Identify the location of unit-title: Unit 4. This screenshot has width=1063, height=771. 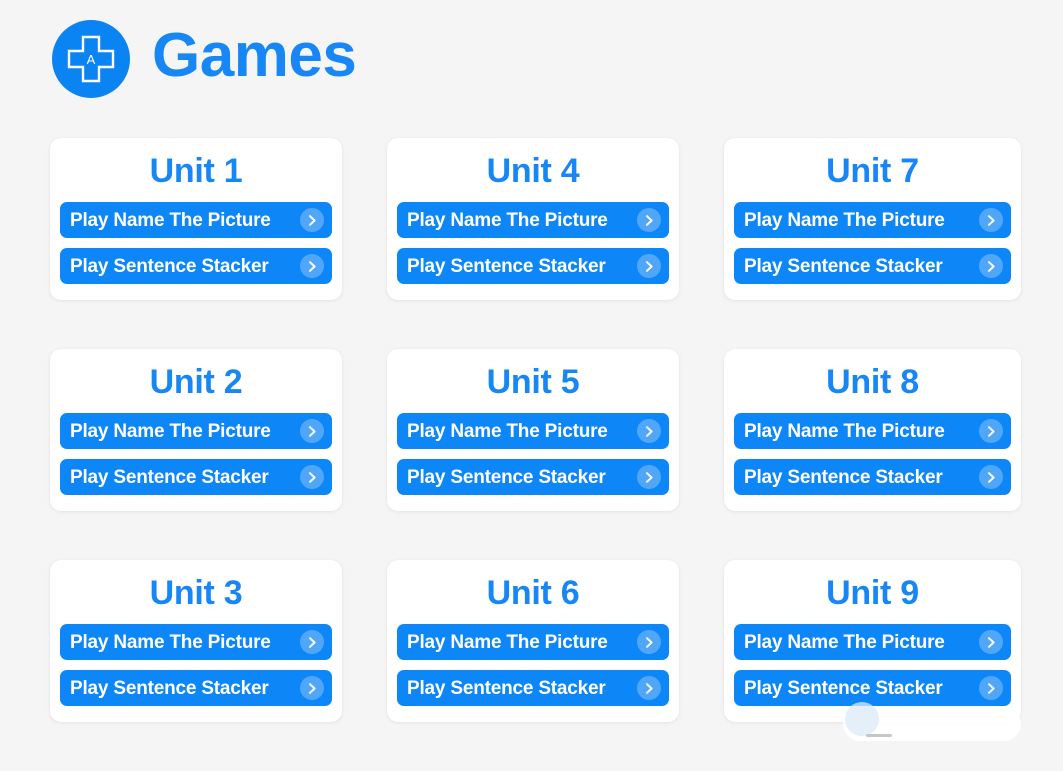
(533, 171).